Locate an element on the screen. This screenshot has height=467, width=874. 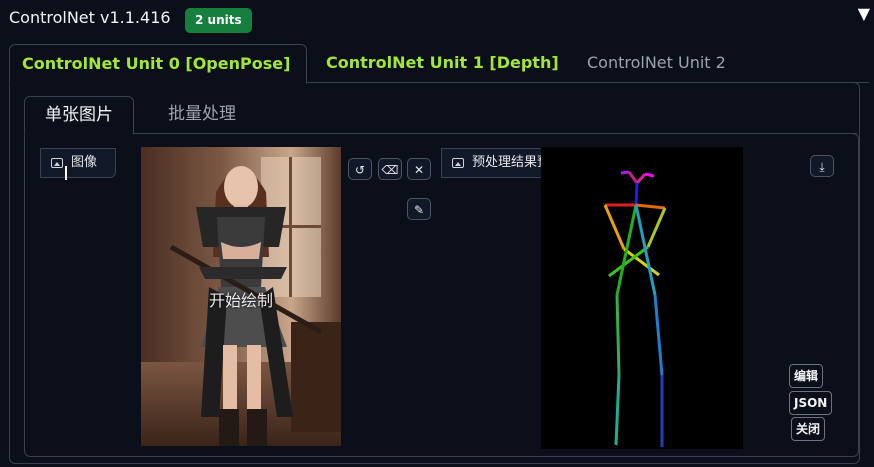
tab-divider is located at coordinates (587, 82).